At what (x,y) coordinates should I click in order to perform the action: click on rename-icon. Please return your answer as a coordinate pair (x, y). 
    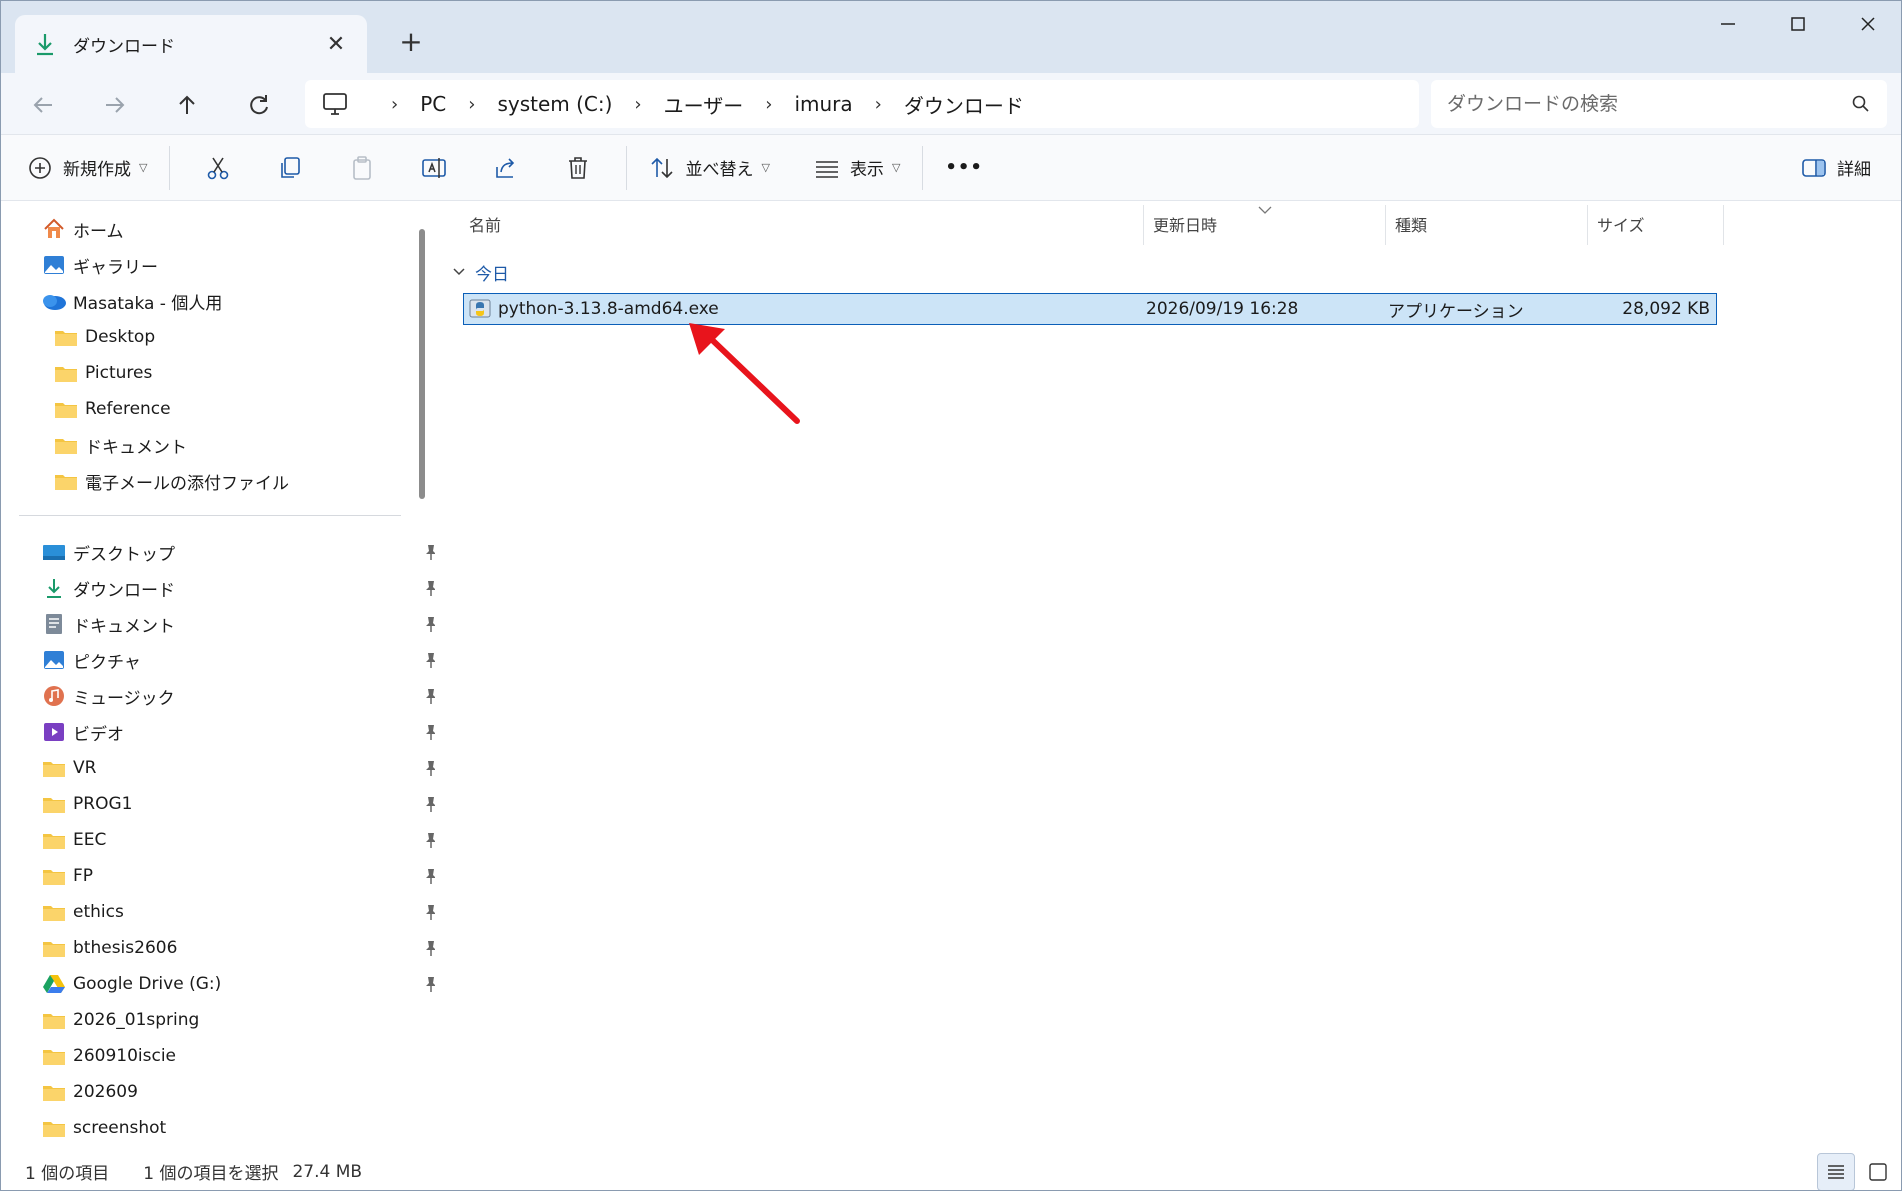
    Looking at the image, I should click on (434, 167).